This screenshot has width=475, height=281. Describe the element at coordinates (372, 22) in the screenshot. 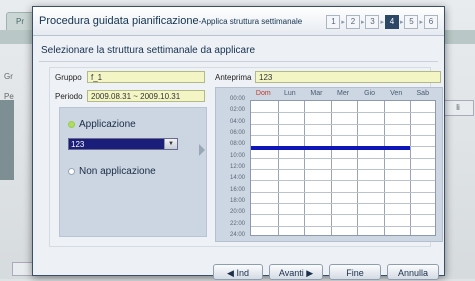

I see `step-3: 3` at that location.